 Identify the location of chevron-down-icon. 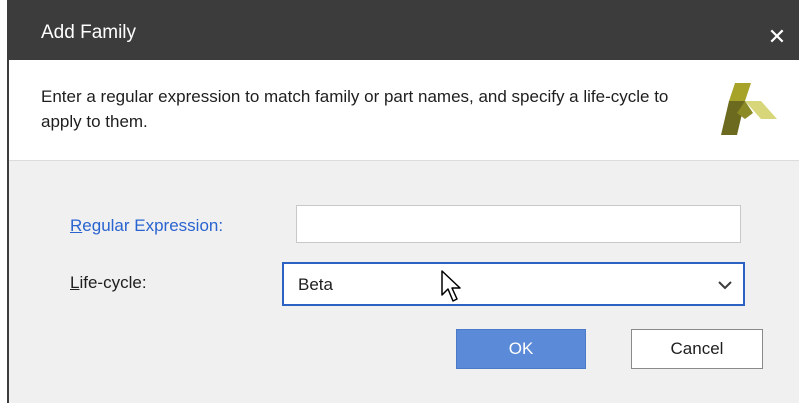
(725, 285).